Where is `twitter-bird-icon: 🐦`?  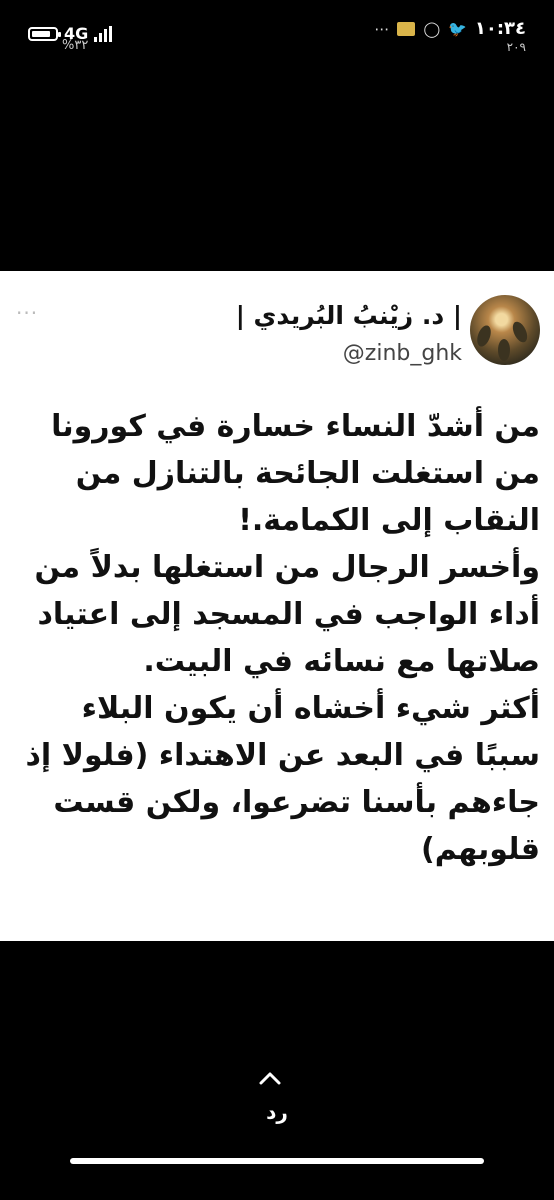 twitter-bird-icon: 🐦 is located at coordinates (457, 28).